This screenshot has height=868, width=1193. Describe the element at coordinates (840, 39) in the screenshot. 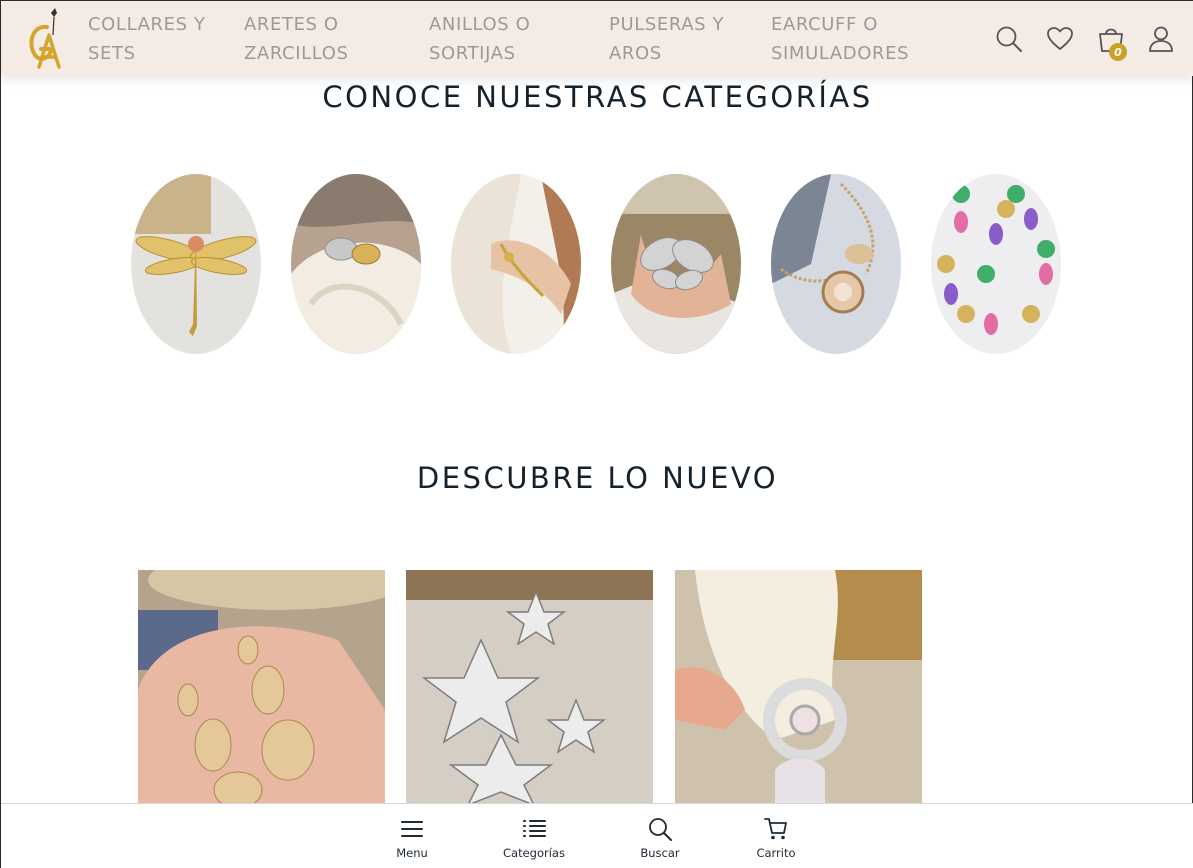

I see `nav-earcuff-o-simuladores: EARCUFF O SIMULADORES` at that location.